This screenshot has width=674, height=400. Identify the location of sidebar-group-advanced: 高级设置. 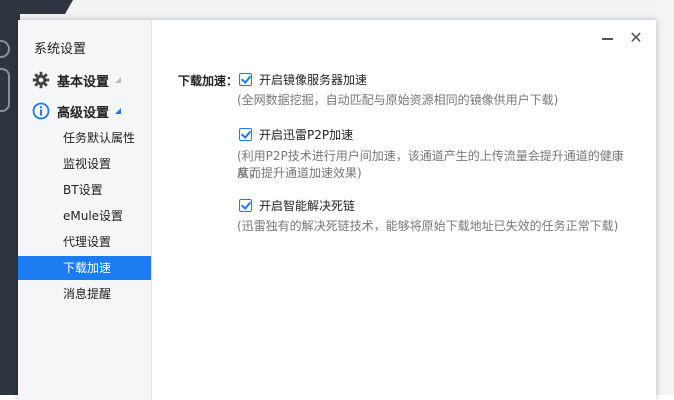
(77, 111).